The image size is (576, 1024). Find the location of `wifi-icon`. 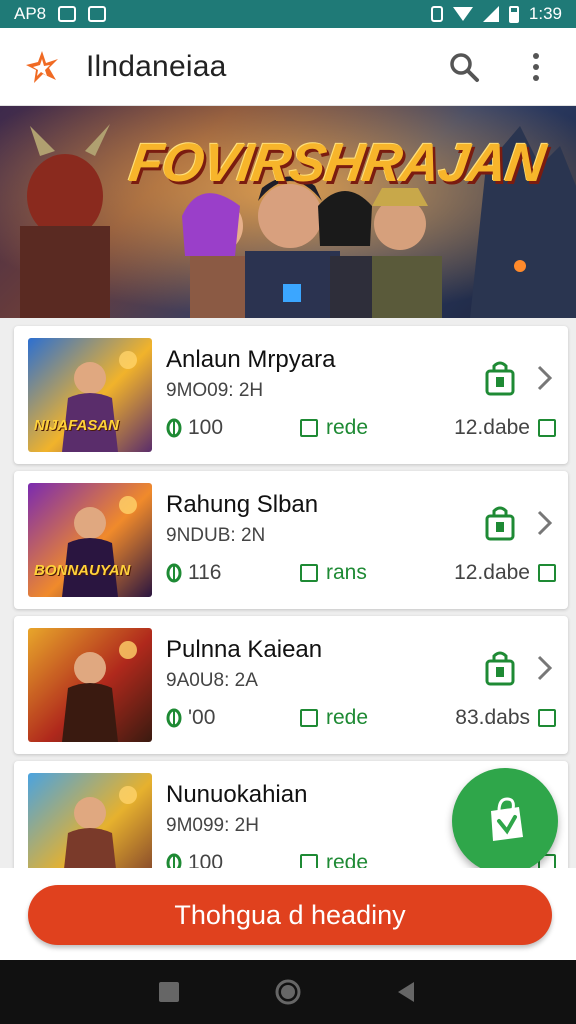

wifi-icon is located at coordinates (462, 14).